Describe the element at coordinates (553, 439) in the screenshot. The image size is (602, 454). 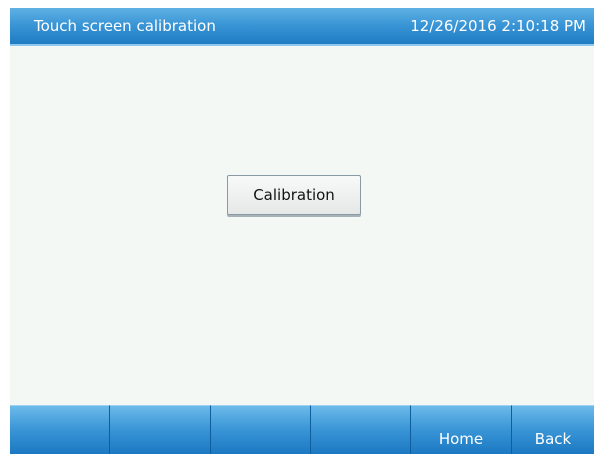
I see `back-button-label: Back` at that location.